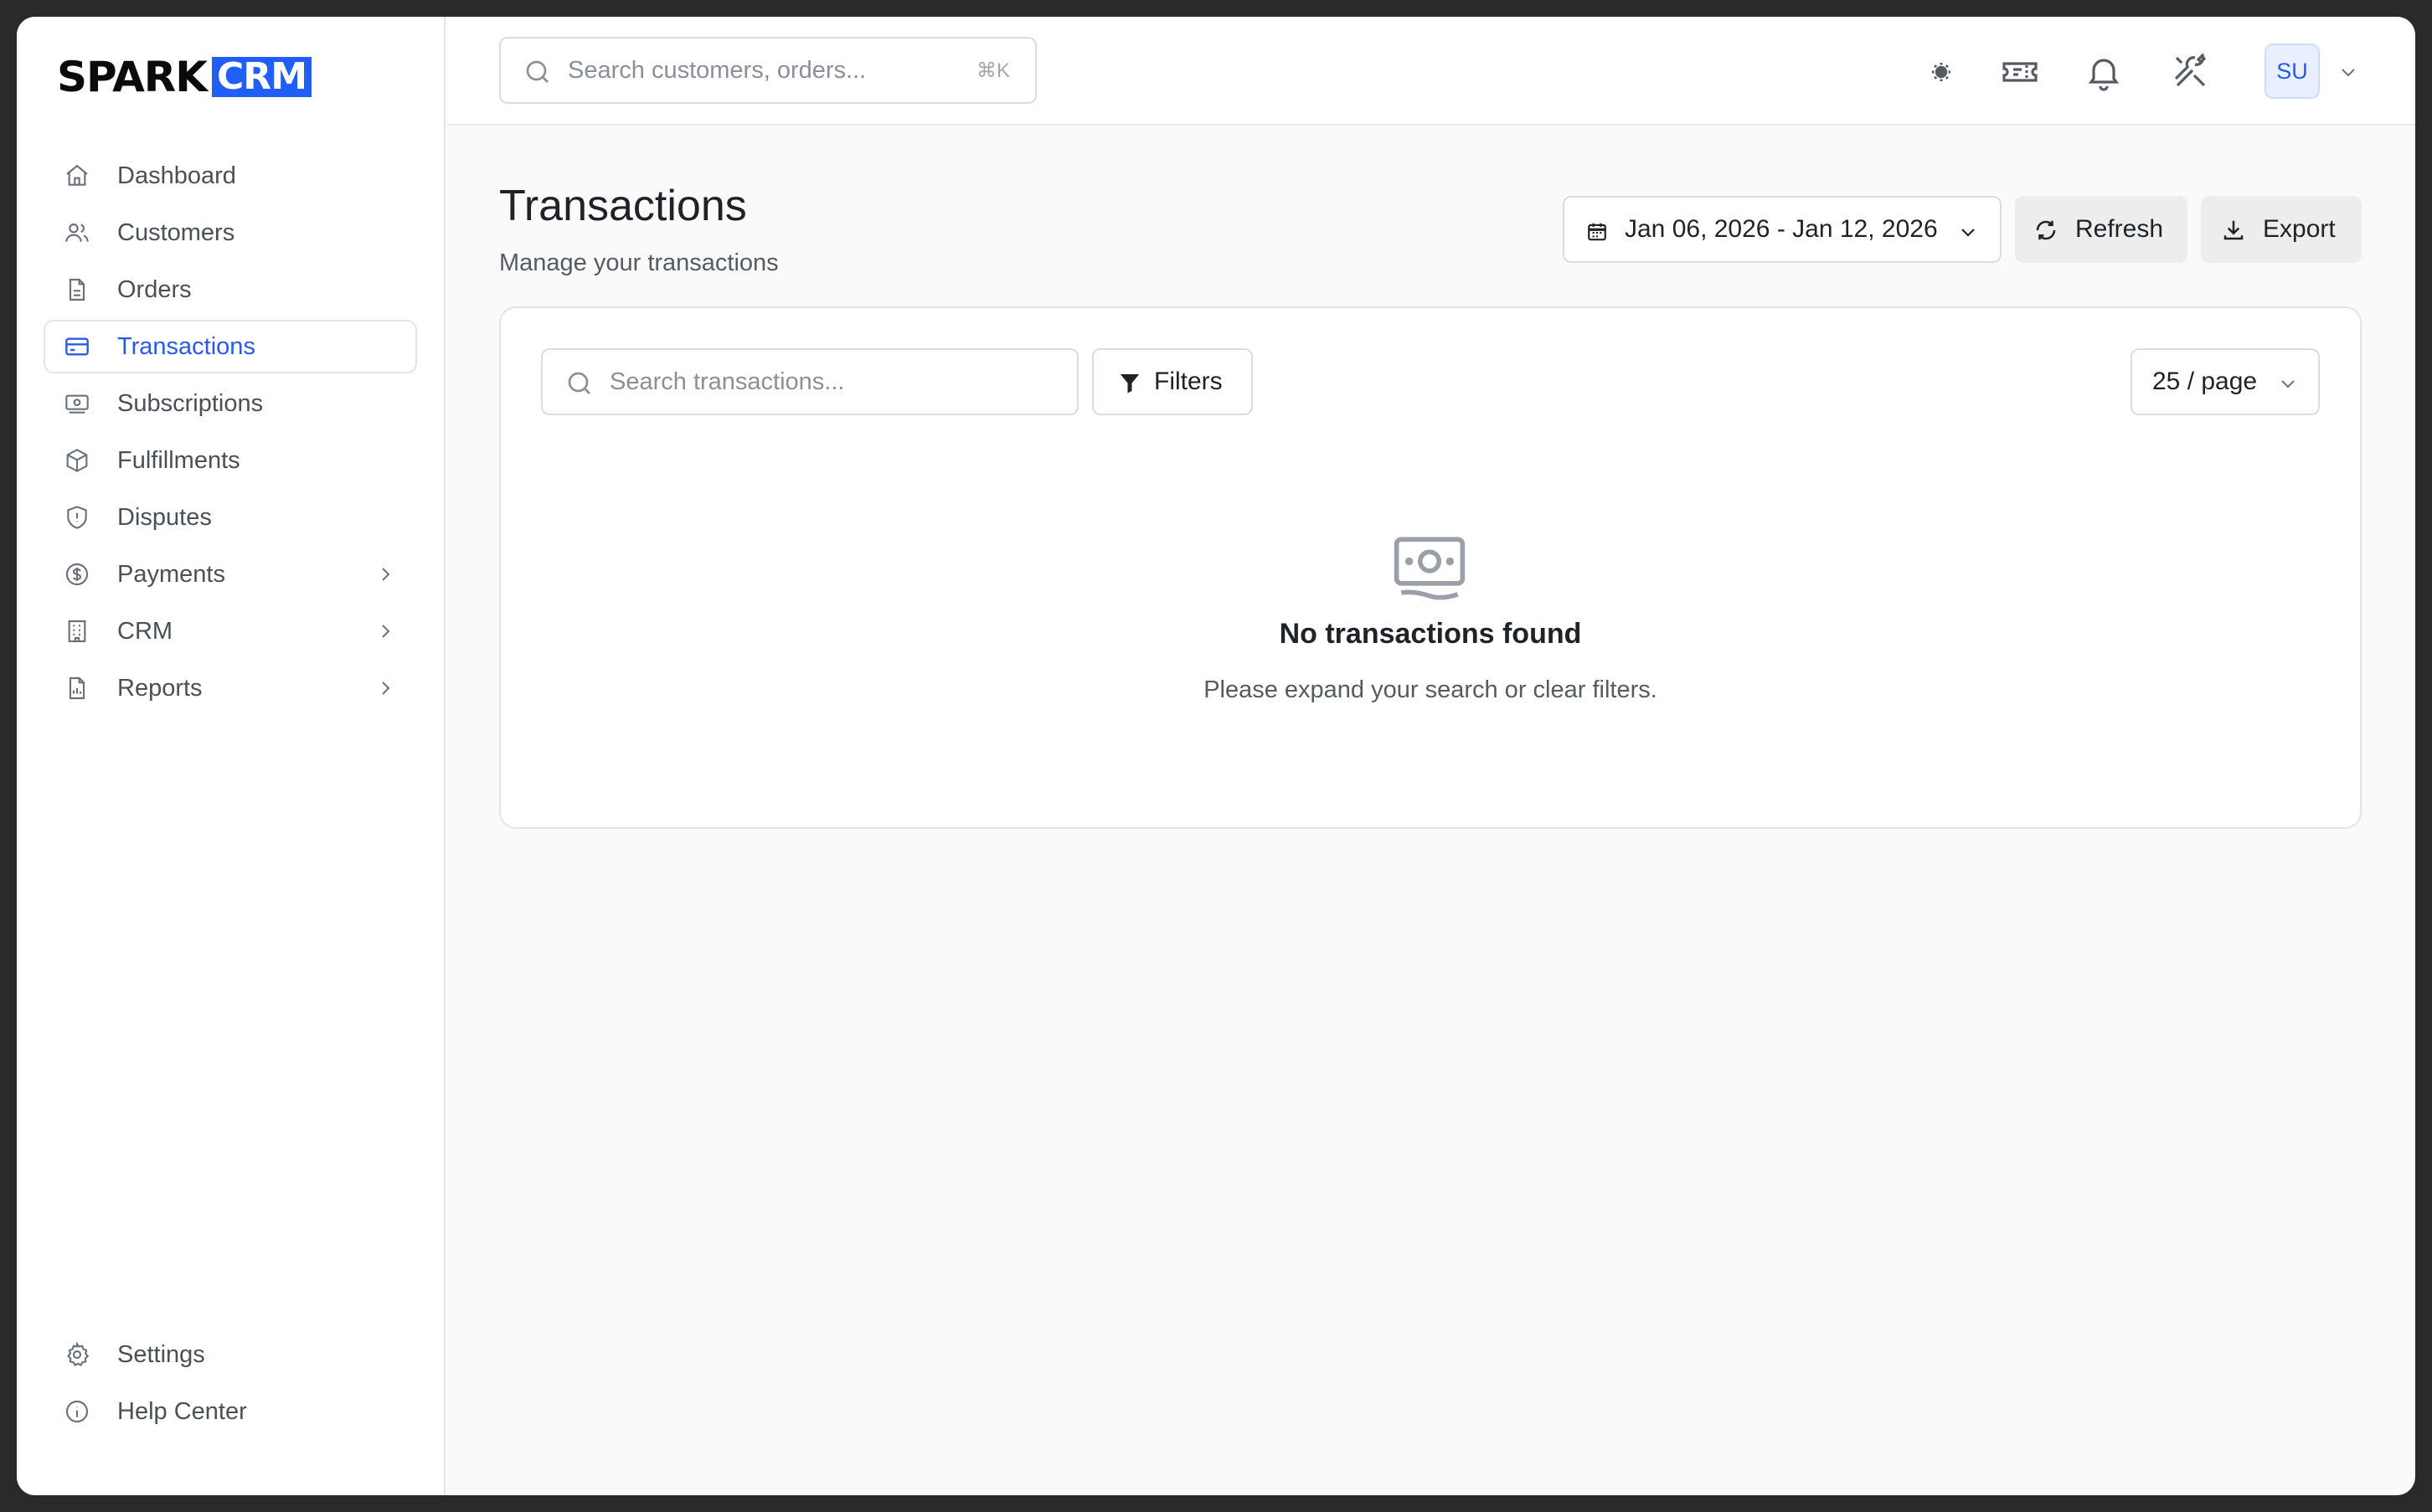 The image size is (2432, 1512). What do you see at coordinates (77, 290) in the screenshot?
I see `file-icon` at bounding box center [77, 290].